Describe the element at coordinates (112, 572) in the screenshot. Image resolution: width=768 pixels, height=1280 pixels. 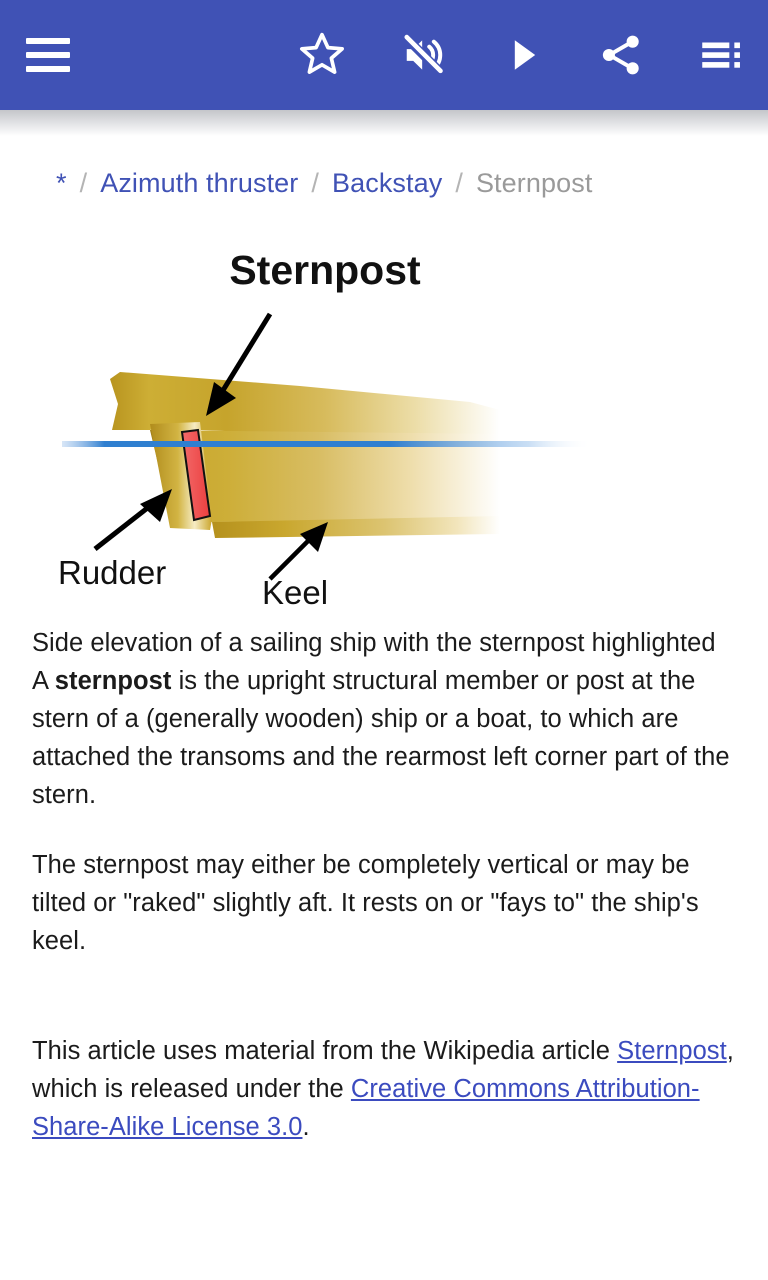
I see `rudder-label: Rudder` at that location.